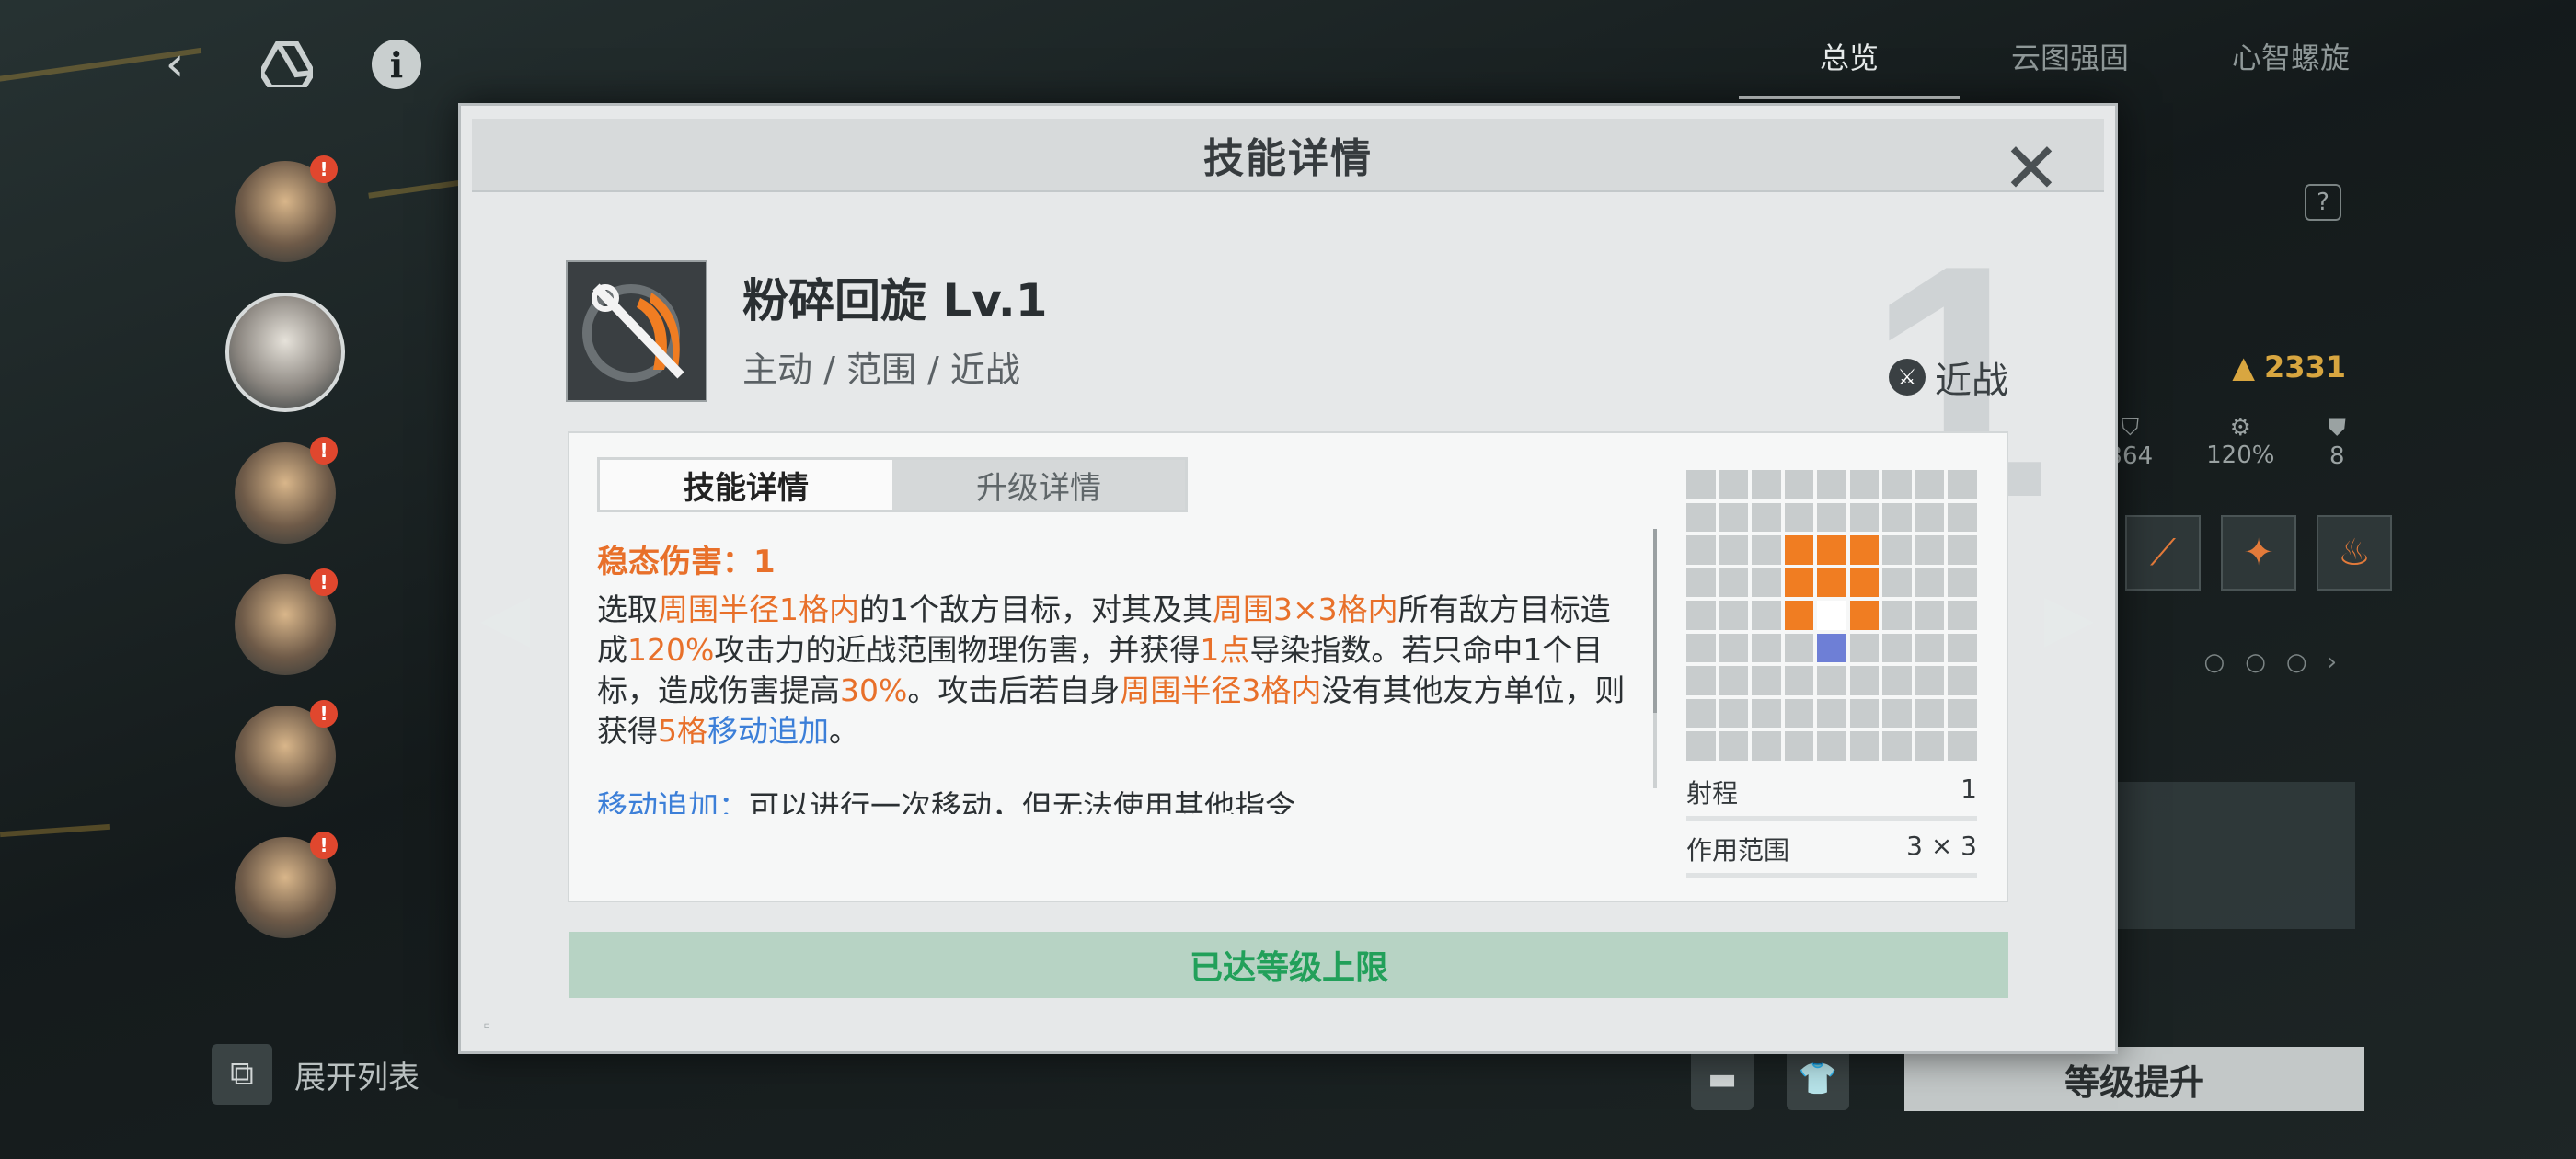 The height and width of the screenshot is (1159, 2576). Describe the element at coordinates (673, 801) in the screenshot. I see `keyword-term: 移动追加：` at that location.